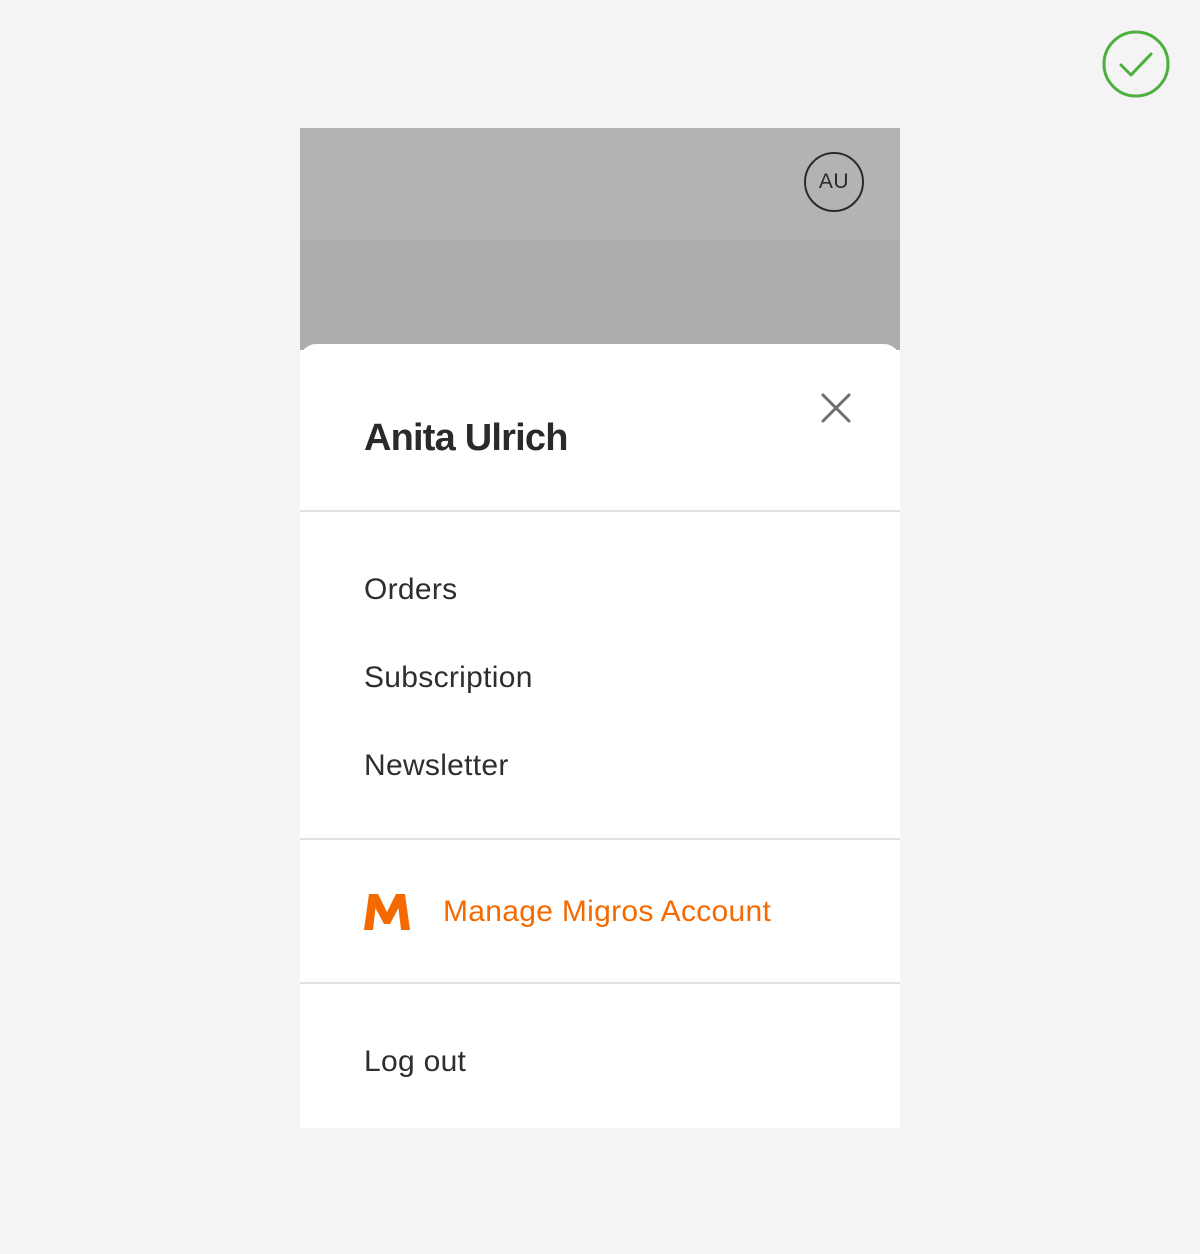  I want to click on app-header: AU, so click(600, 184).